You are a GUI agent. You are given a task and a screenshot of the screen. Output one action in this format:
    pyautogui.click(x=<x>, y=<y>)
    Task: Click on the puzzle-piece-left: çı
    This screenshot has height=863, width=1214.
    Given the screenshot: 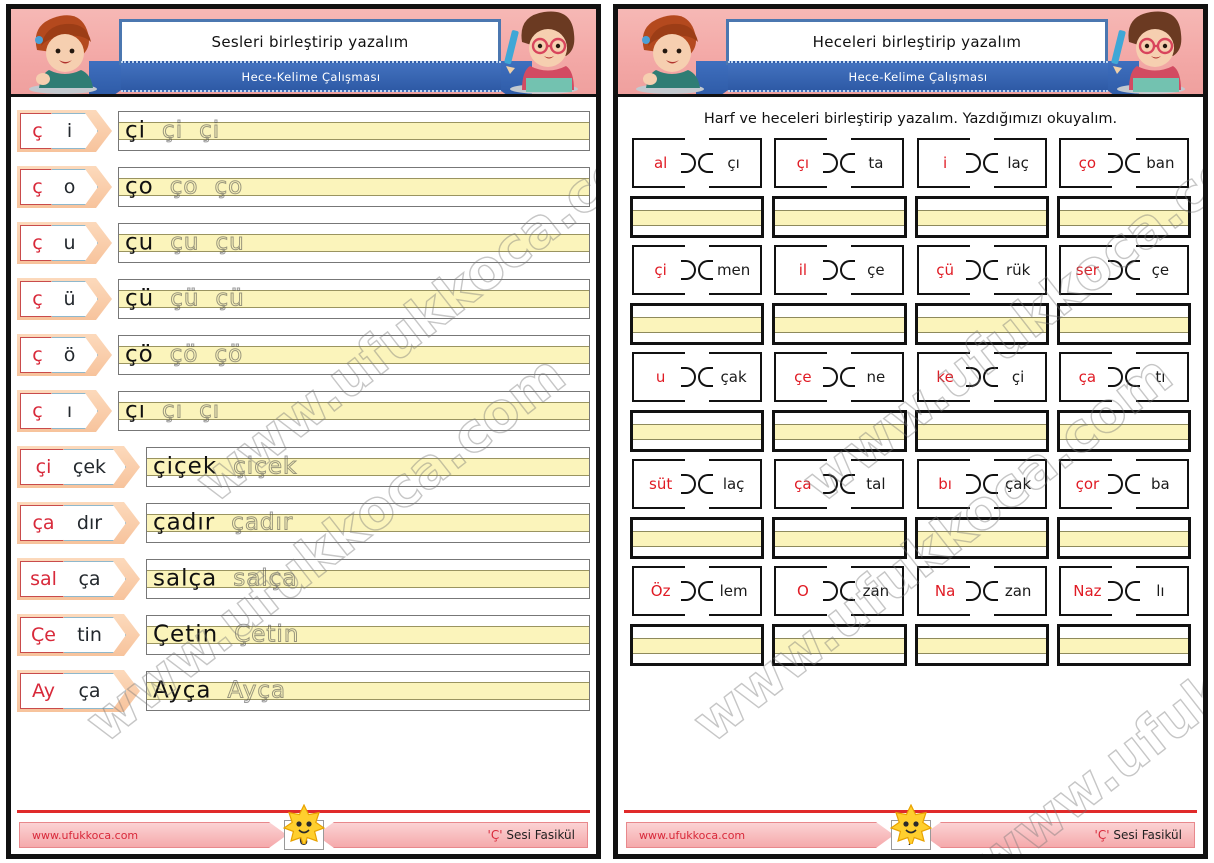 What is the action you would take?
    pyautogui.click(x=806, y=163)
    